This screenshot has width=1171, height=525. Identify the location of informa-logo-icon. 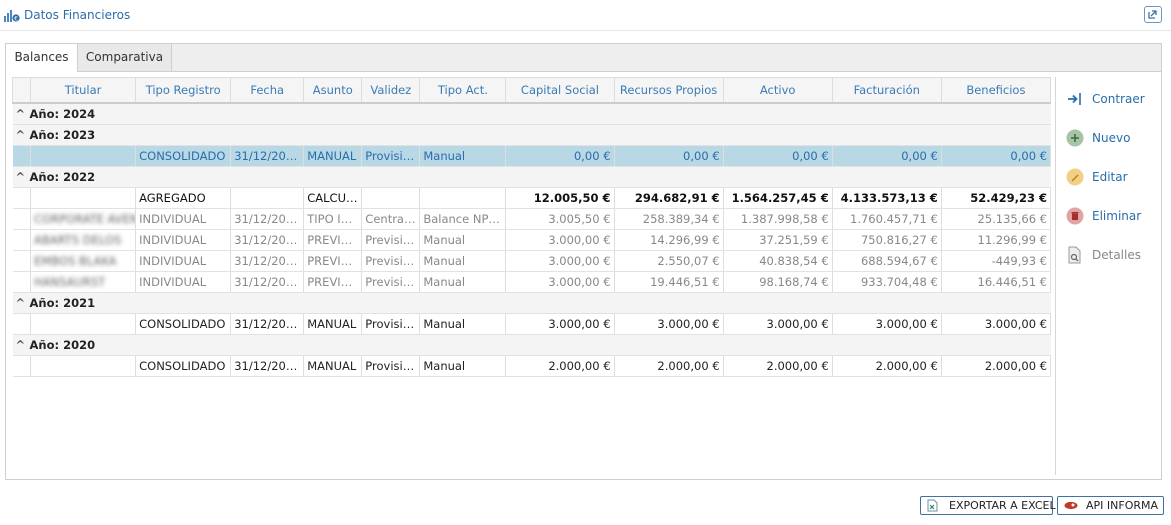
(1071, 505).